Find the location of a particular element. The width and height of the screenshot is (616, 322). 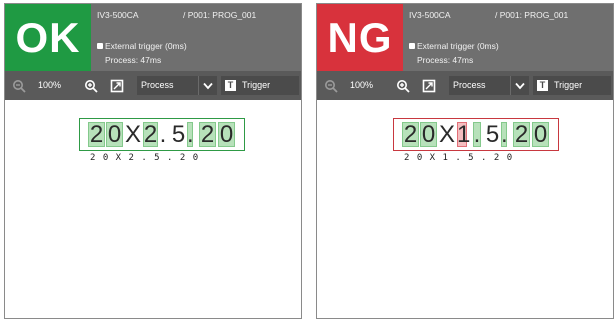

ocr-result-text: 2 0 X 1 . 5 . 2 0 is located at coordinates (459, 158).